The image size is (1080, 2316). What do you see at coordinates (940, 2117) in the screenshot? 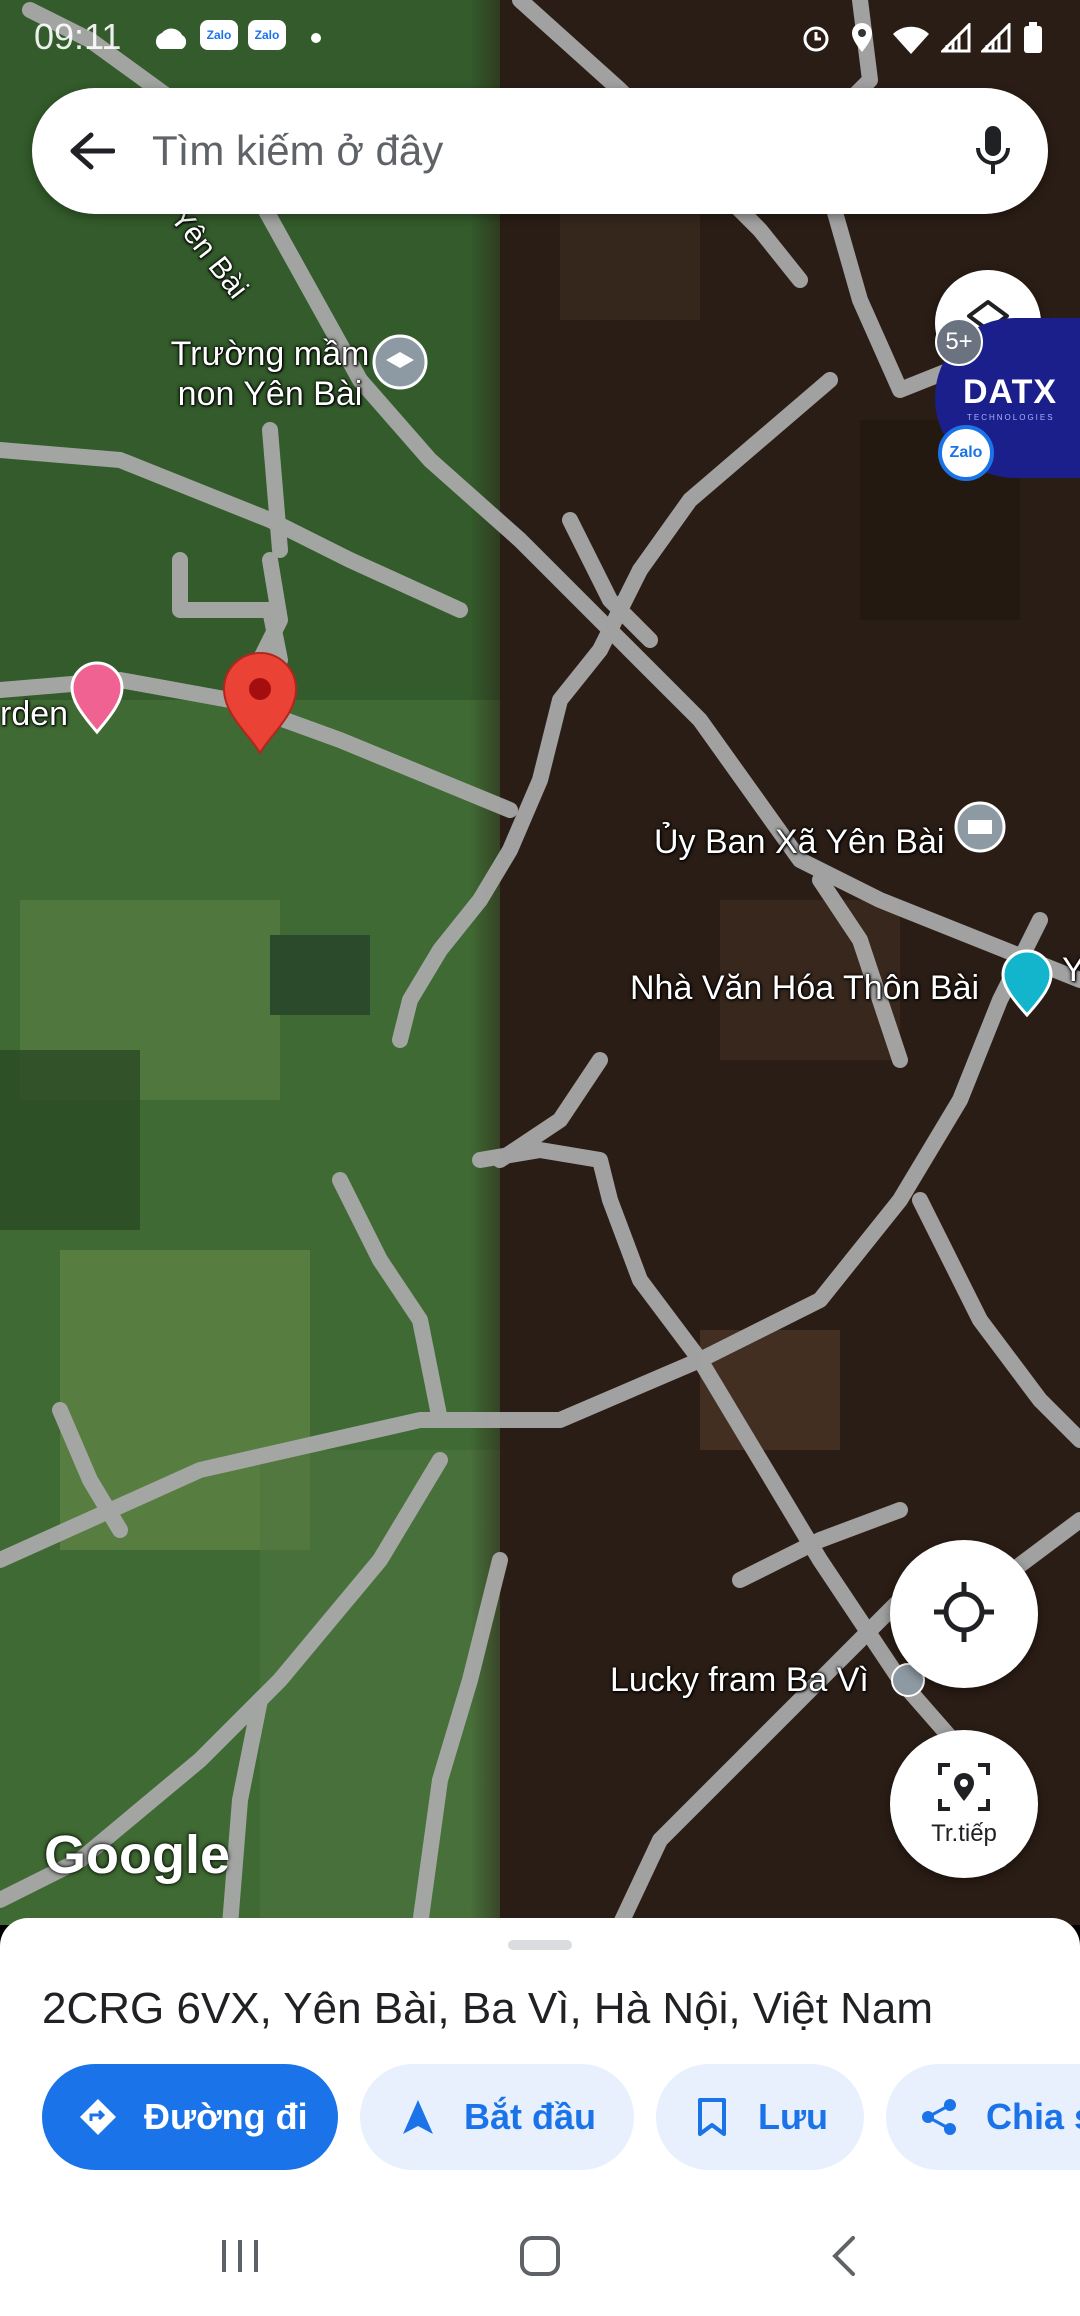
I see `share-icon` at bounding box center [940, 2117].